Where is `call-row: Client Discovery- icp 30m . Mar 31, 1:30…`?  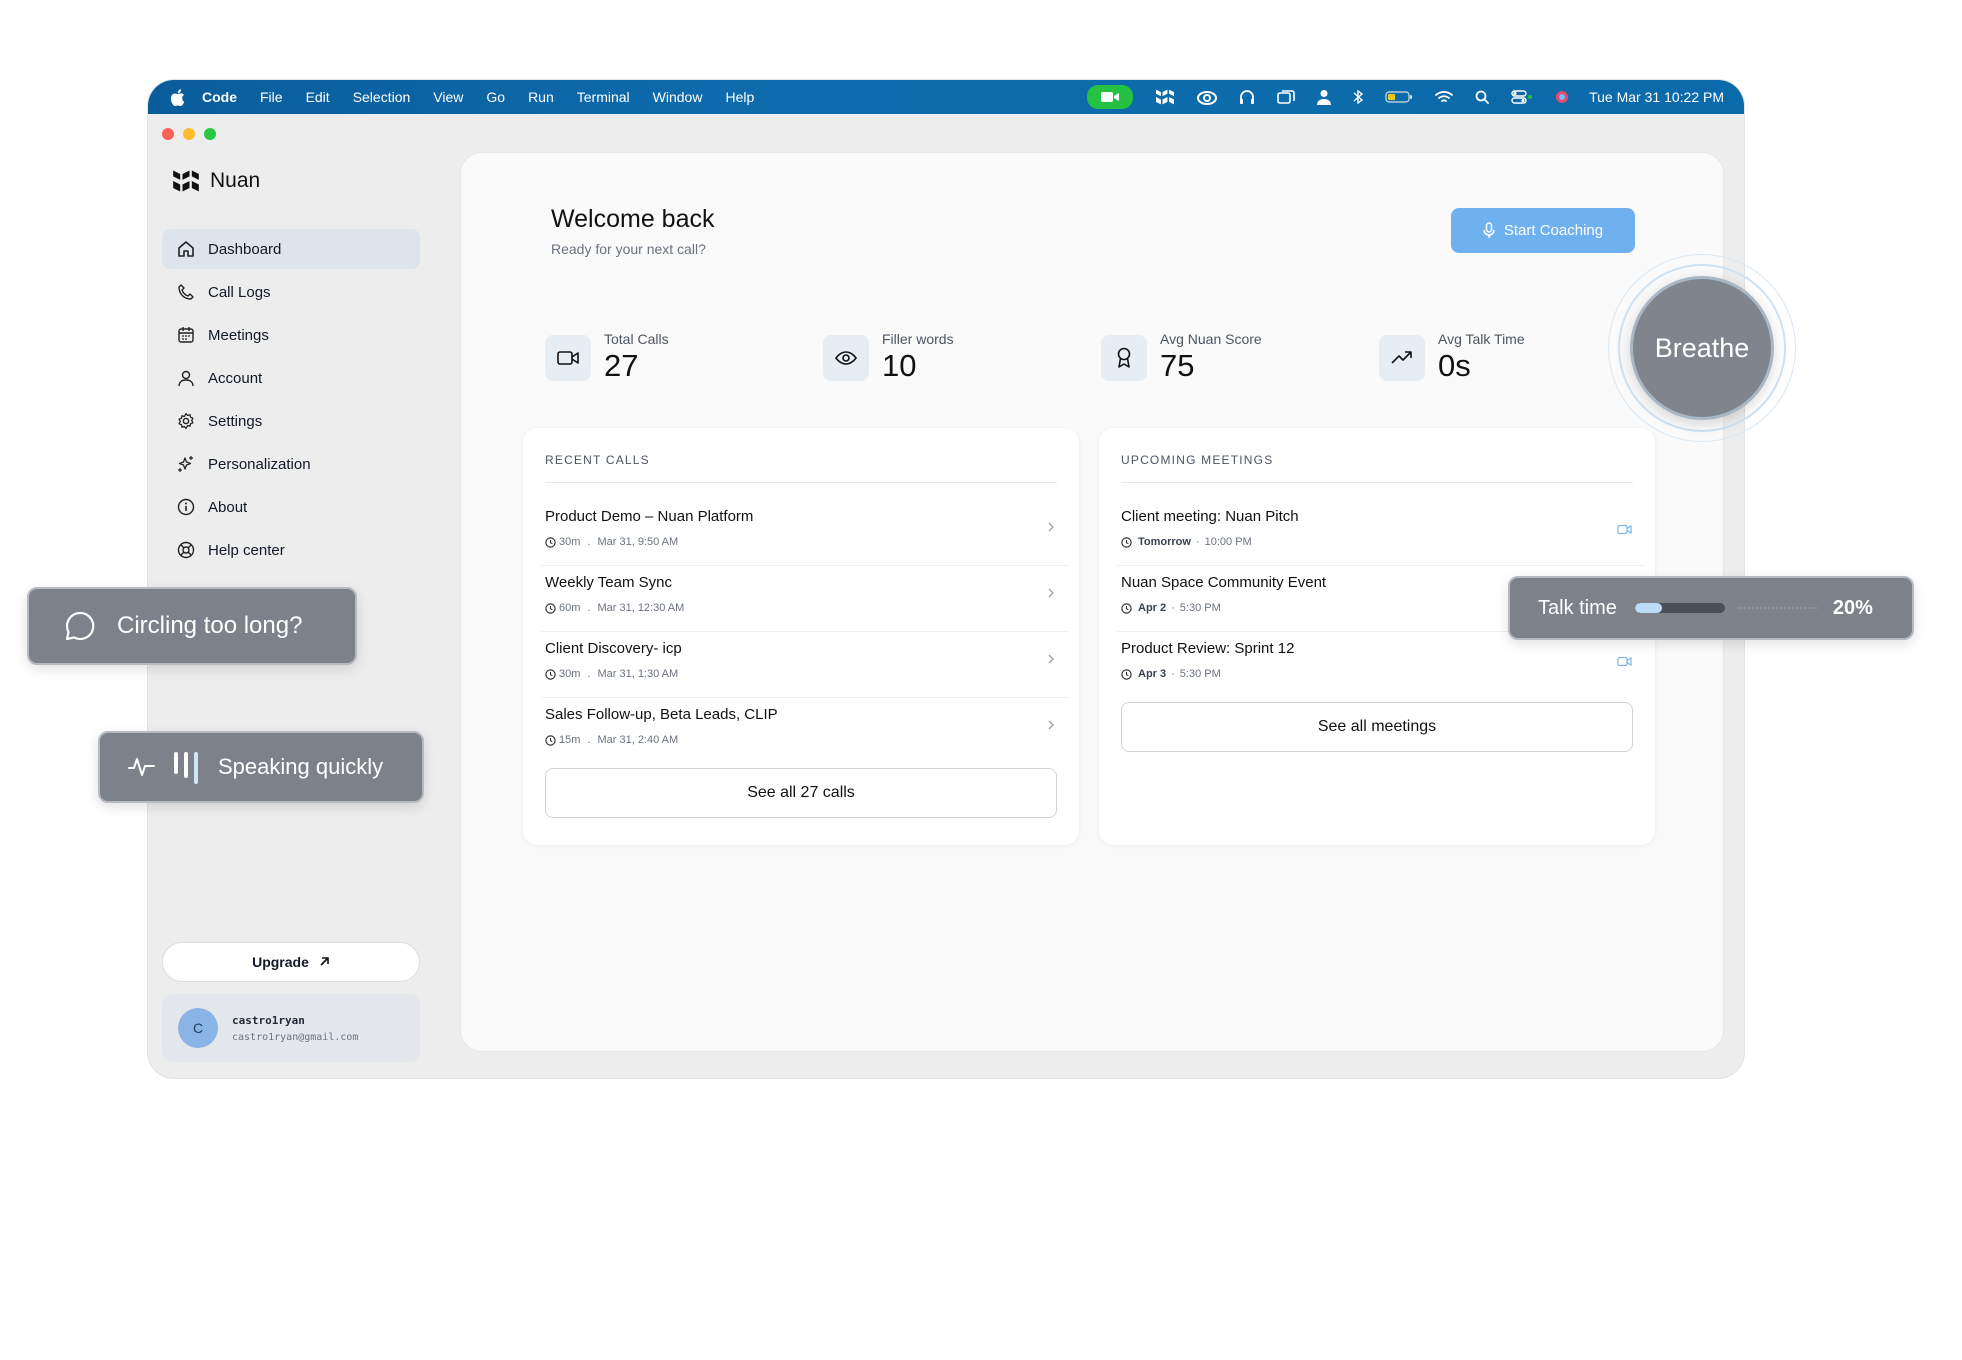
call-row: Client Discovery- icp 30m . Mar 31, 1:30… is located at coordinates (805, 665).